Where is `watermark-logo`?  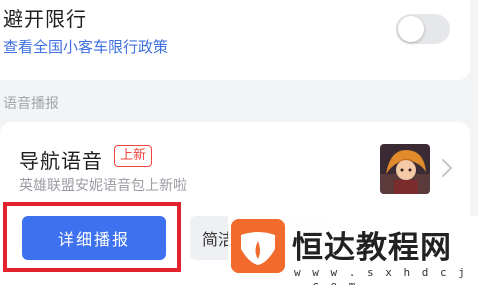
watermark-logo is located at coordinates (258, 246).